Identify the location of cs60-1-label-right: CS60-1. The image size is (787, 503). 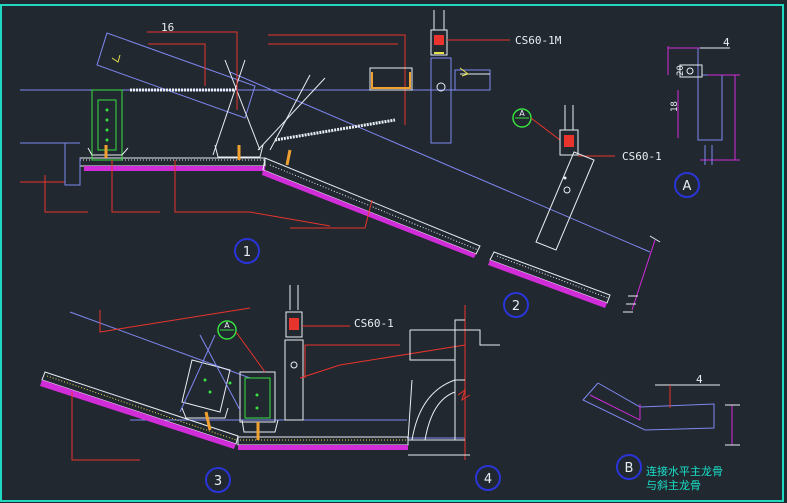
(642, 156).